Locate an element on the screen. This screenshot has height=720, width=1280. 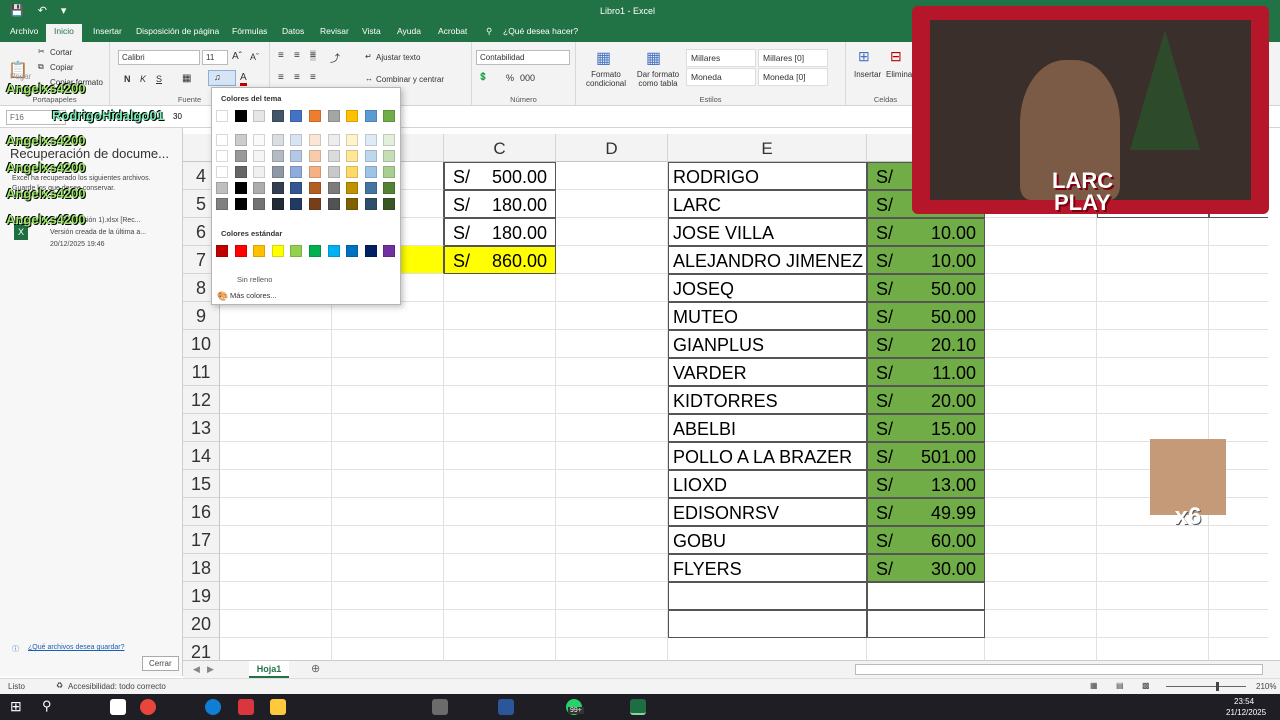
donation-amount: S/20.10 is located at coordinates (926, 344).